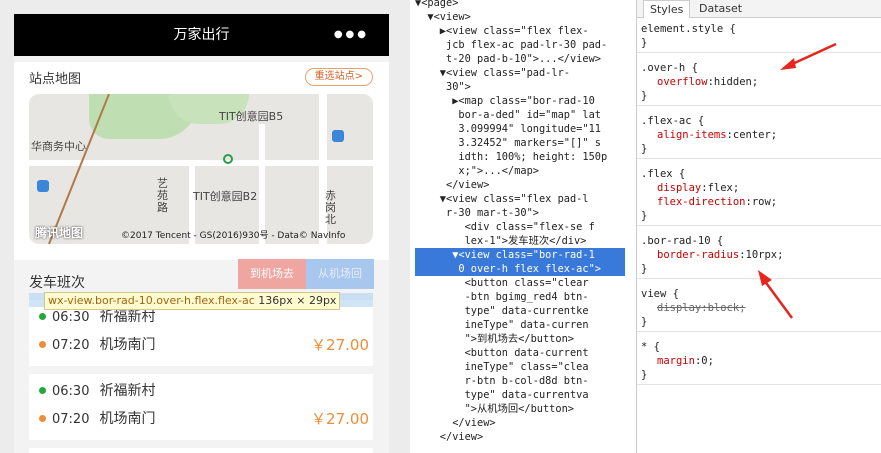  I want to click on tab-dataset: Dataset, so click(720, 9).